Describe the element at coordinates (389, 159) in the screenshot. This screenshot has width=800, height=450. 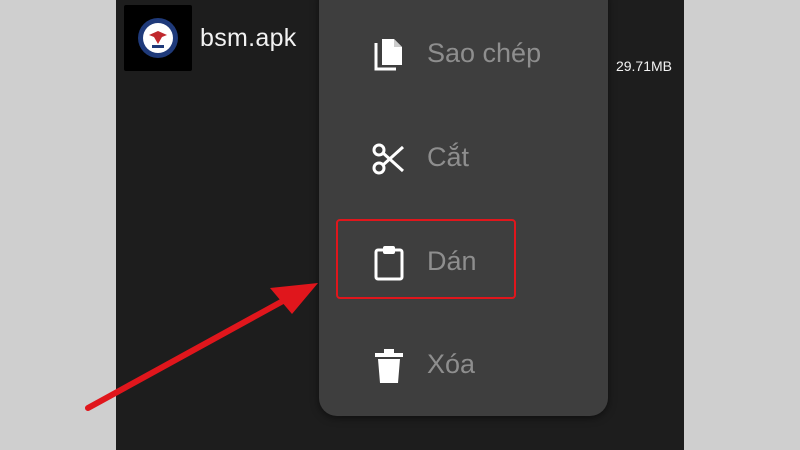
I see `cut-icon` at that location.